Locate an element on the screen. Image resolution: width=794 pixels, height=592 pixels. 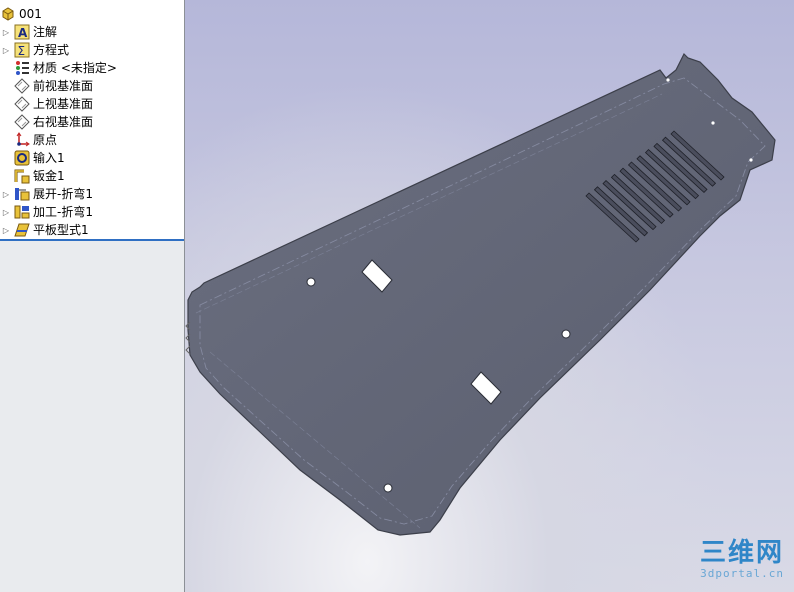
panel-splitter-handle is located at coordinates (189, 338).